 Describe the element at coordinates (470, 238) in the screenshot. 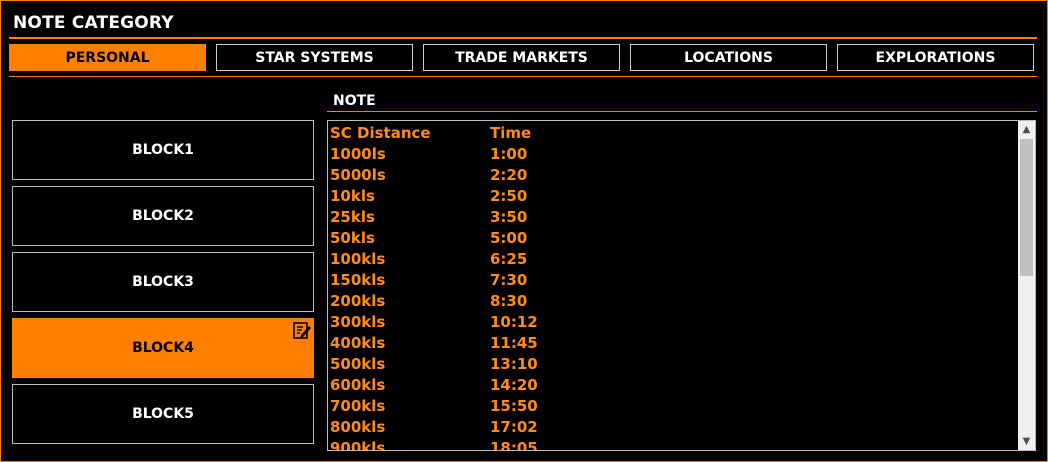

I see `note-row: 50kls 5:00` at that location.